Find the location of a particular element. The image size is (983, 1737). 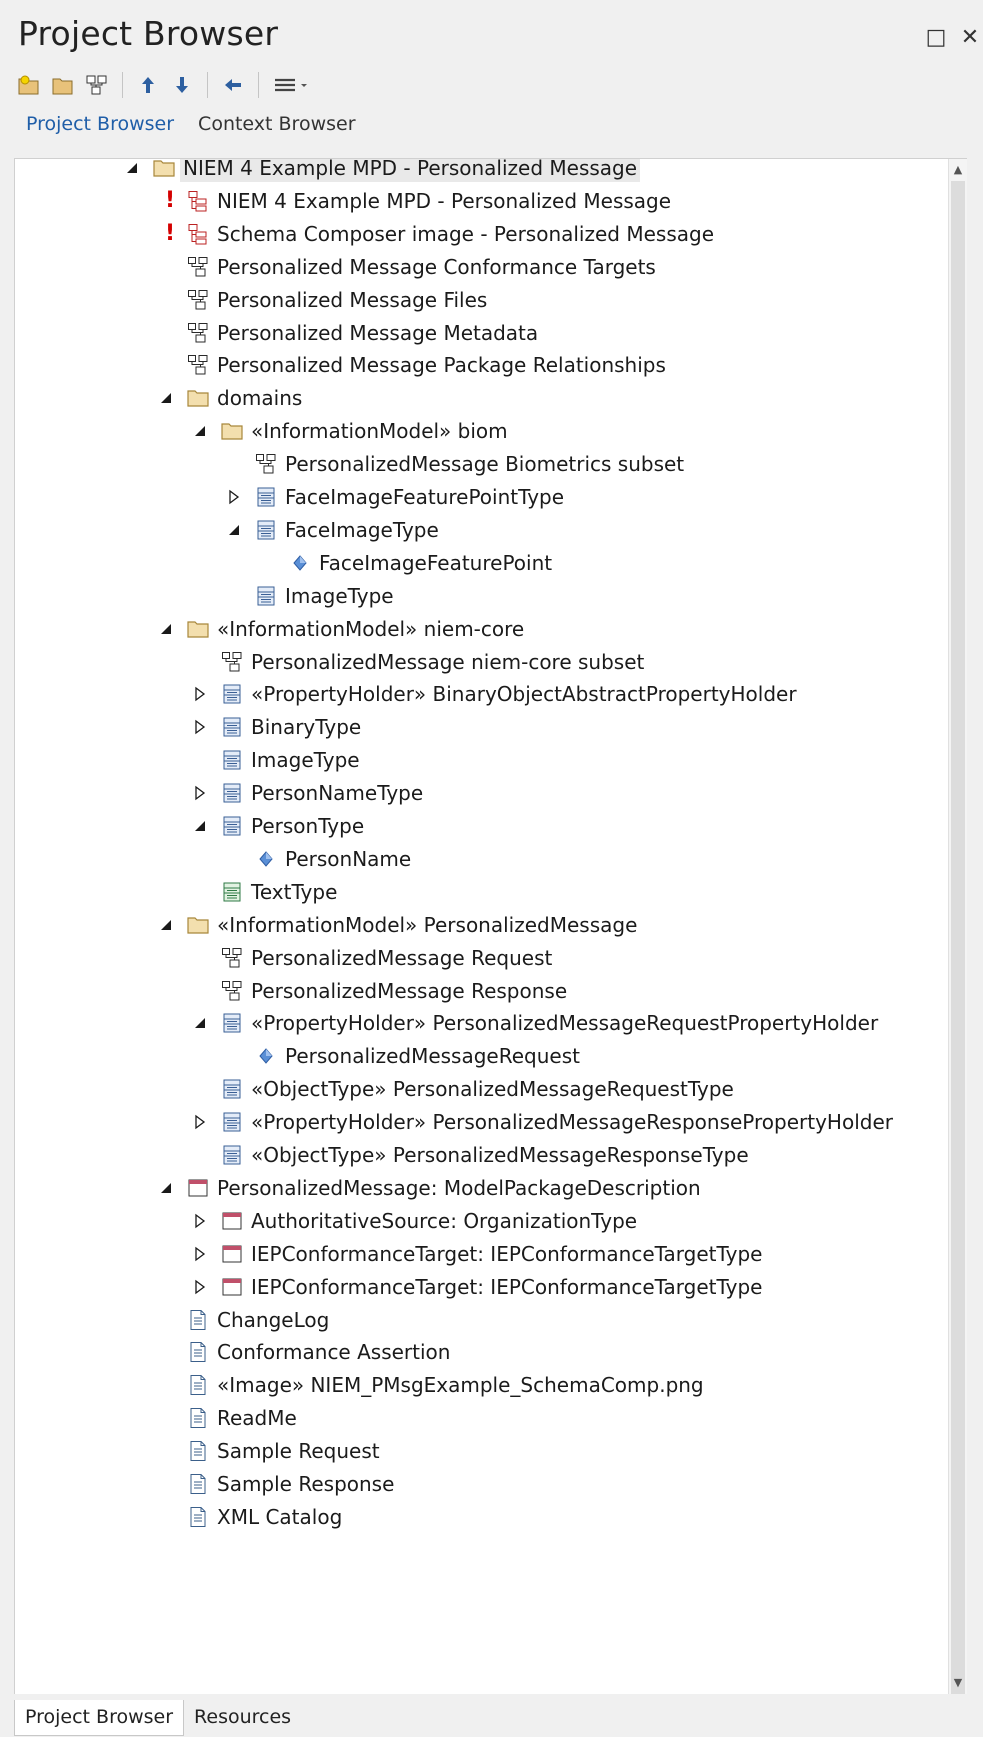

tree-row: Sample Response is located at coordinates (276, 1484).